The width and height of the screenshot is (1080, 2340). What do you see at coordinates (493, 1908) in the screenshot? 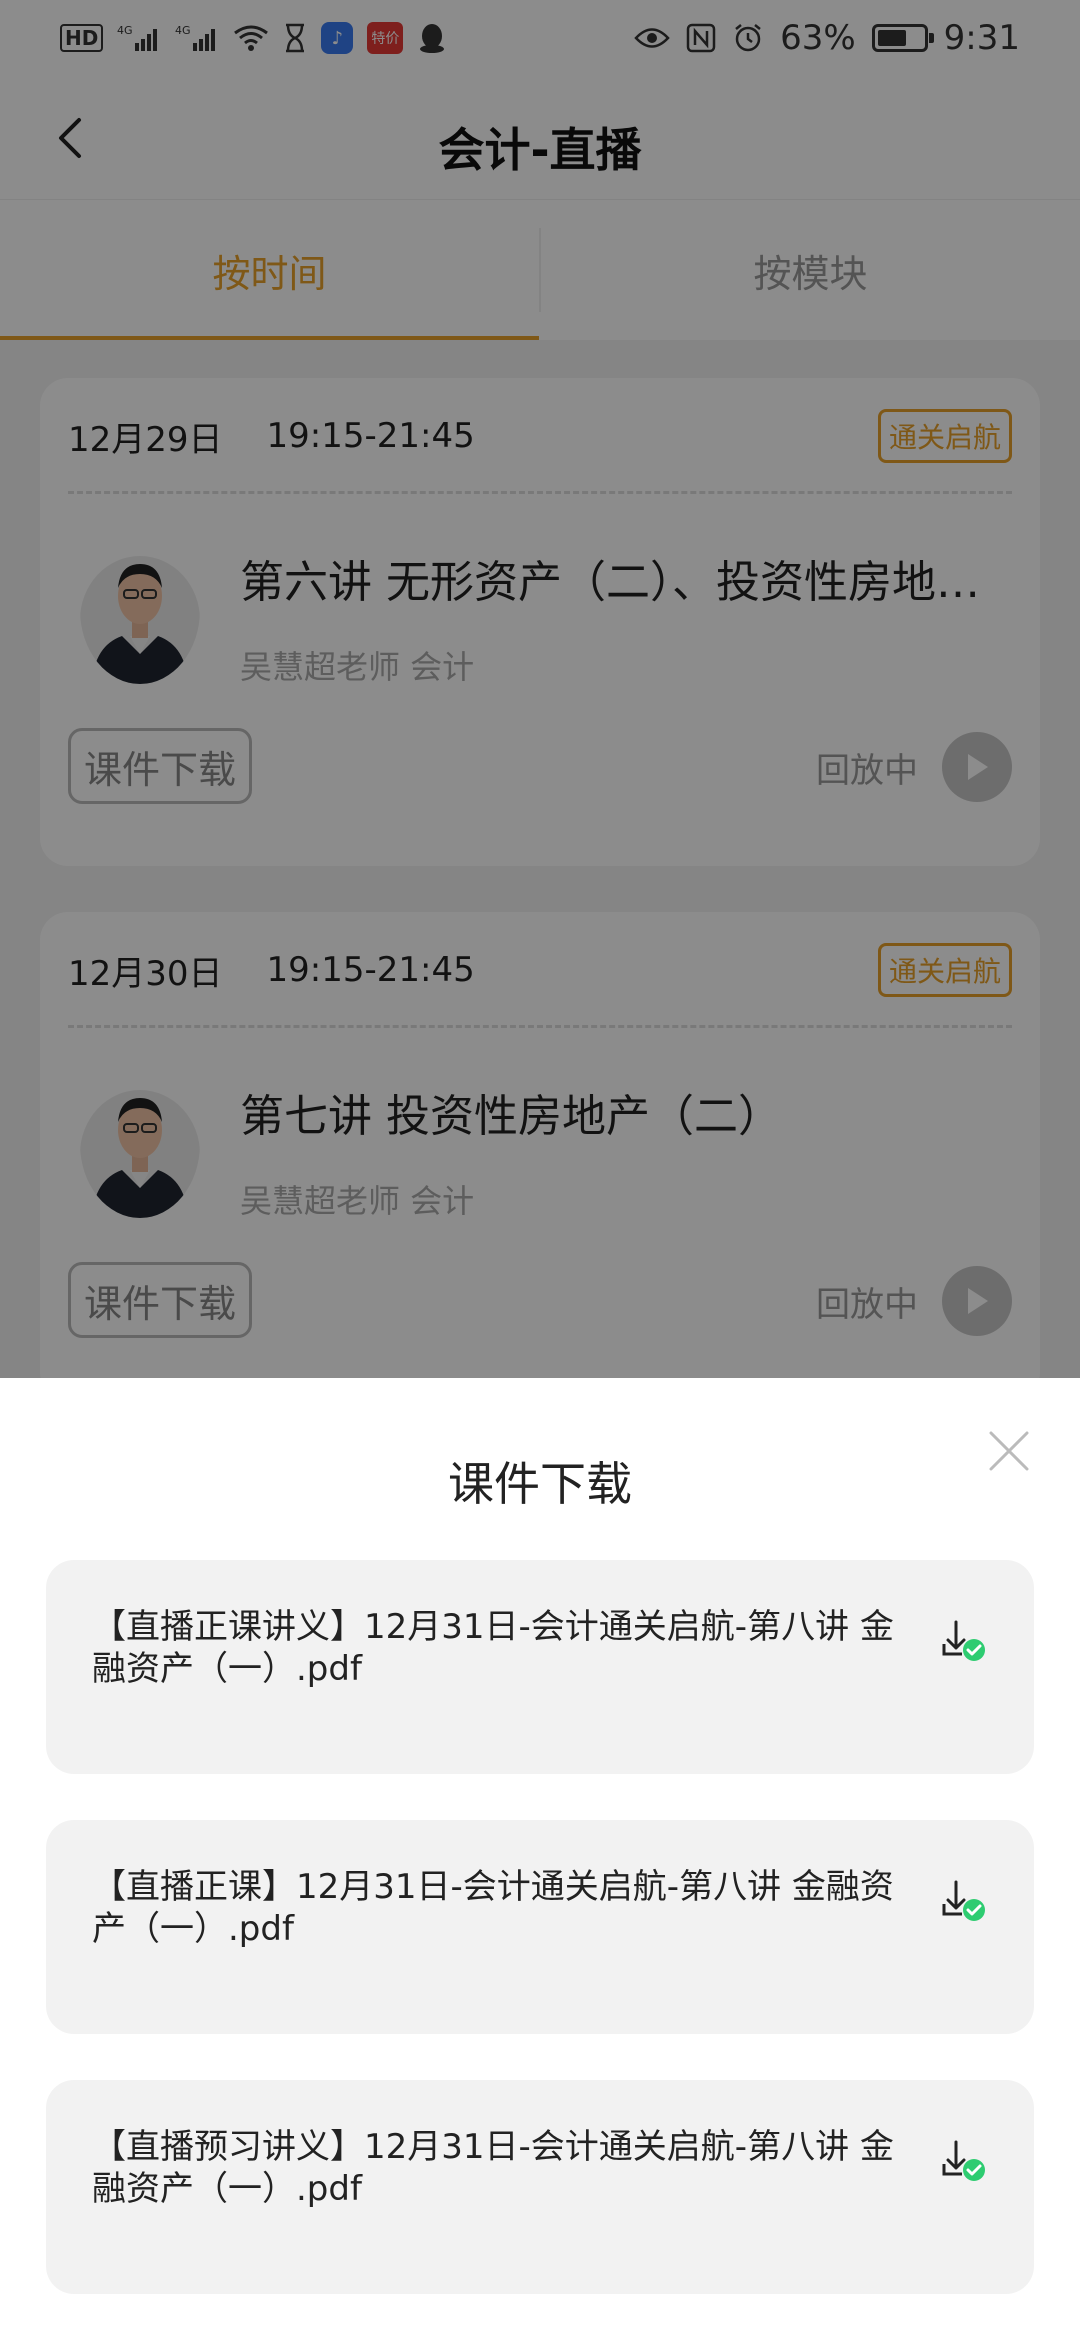
I see `file-name: 【直播正课】12月31日-会计通关启航-第八讲 金融资产（一）.pdf` at bounding box center [493, 1908].